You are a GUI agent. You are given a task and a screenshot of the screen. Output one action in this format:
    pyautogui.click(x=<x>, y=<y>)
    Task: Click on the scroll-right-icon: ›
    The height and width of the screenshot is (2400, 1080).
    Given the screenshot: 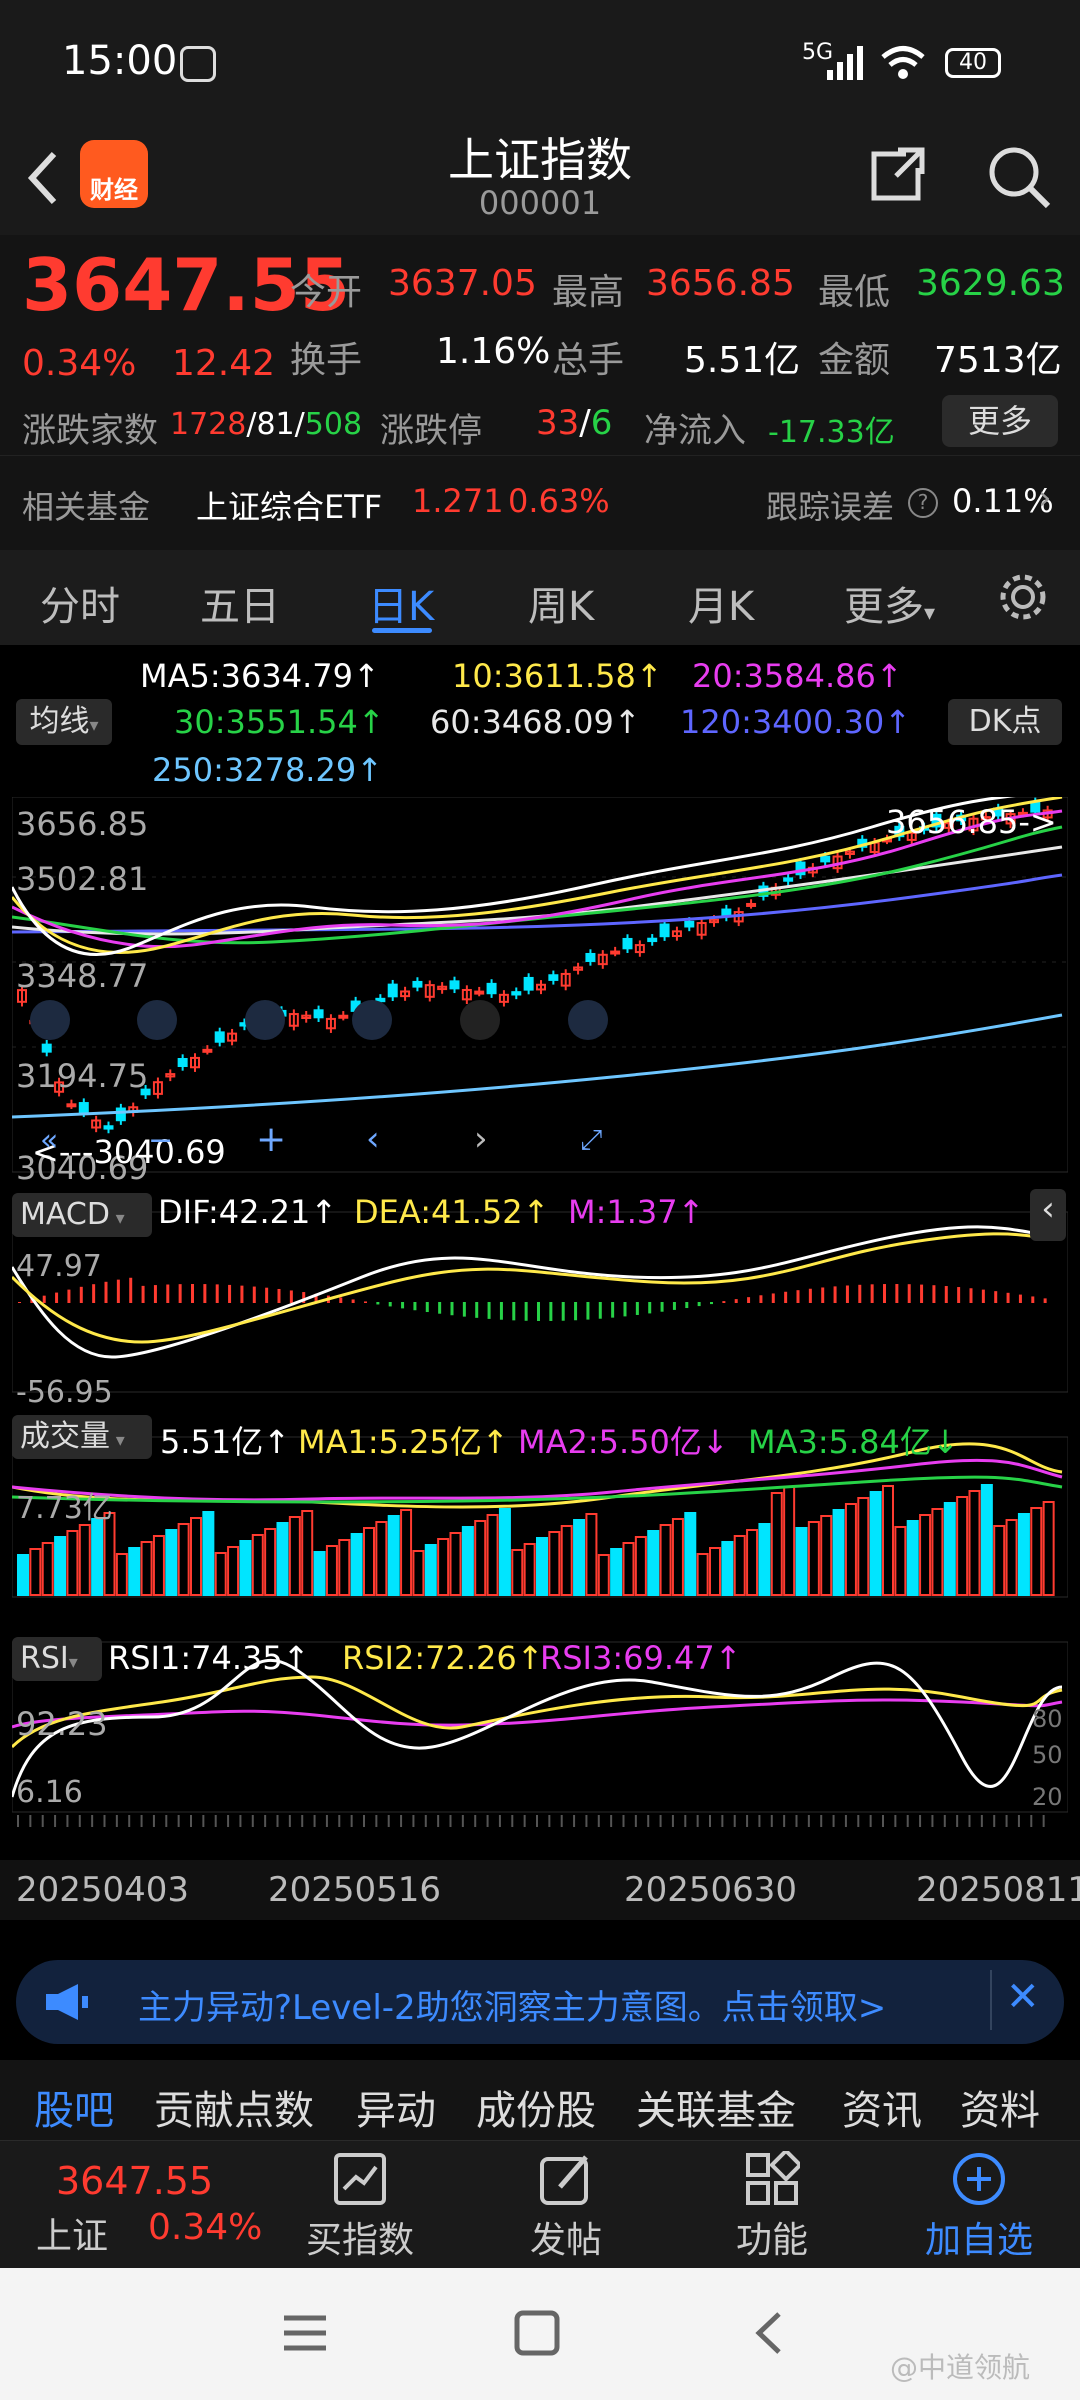 What is the action you would take?
    pyautogui.click(x=481, y=1139)
    